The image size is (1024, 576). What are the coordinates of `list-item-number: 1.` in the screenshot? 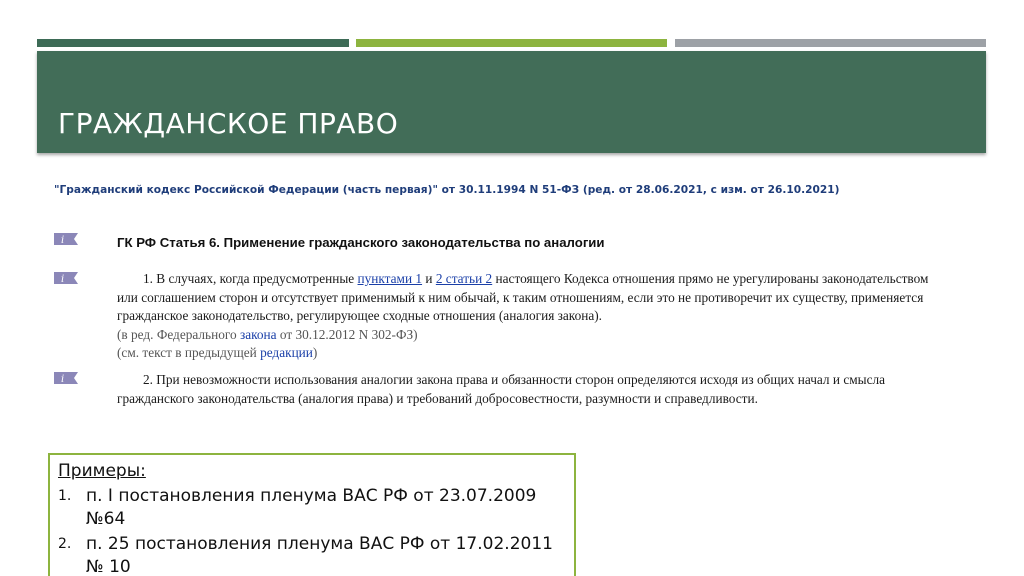 It's located at (65, 496).